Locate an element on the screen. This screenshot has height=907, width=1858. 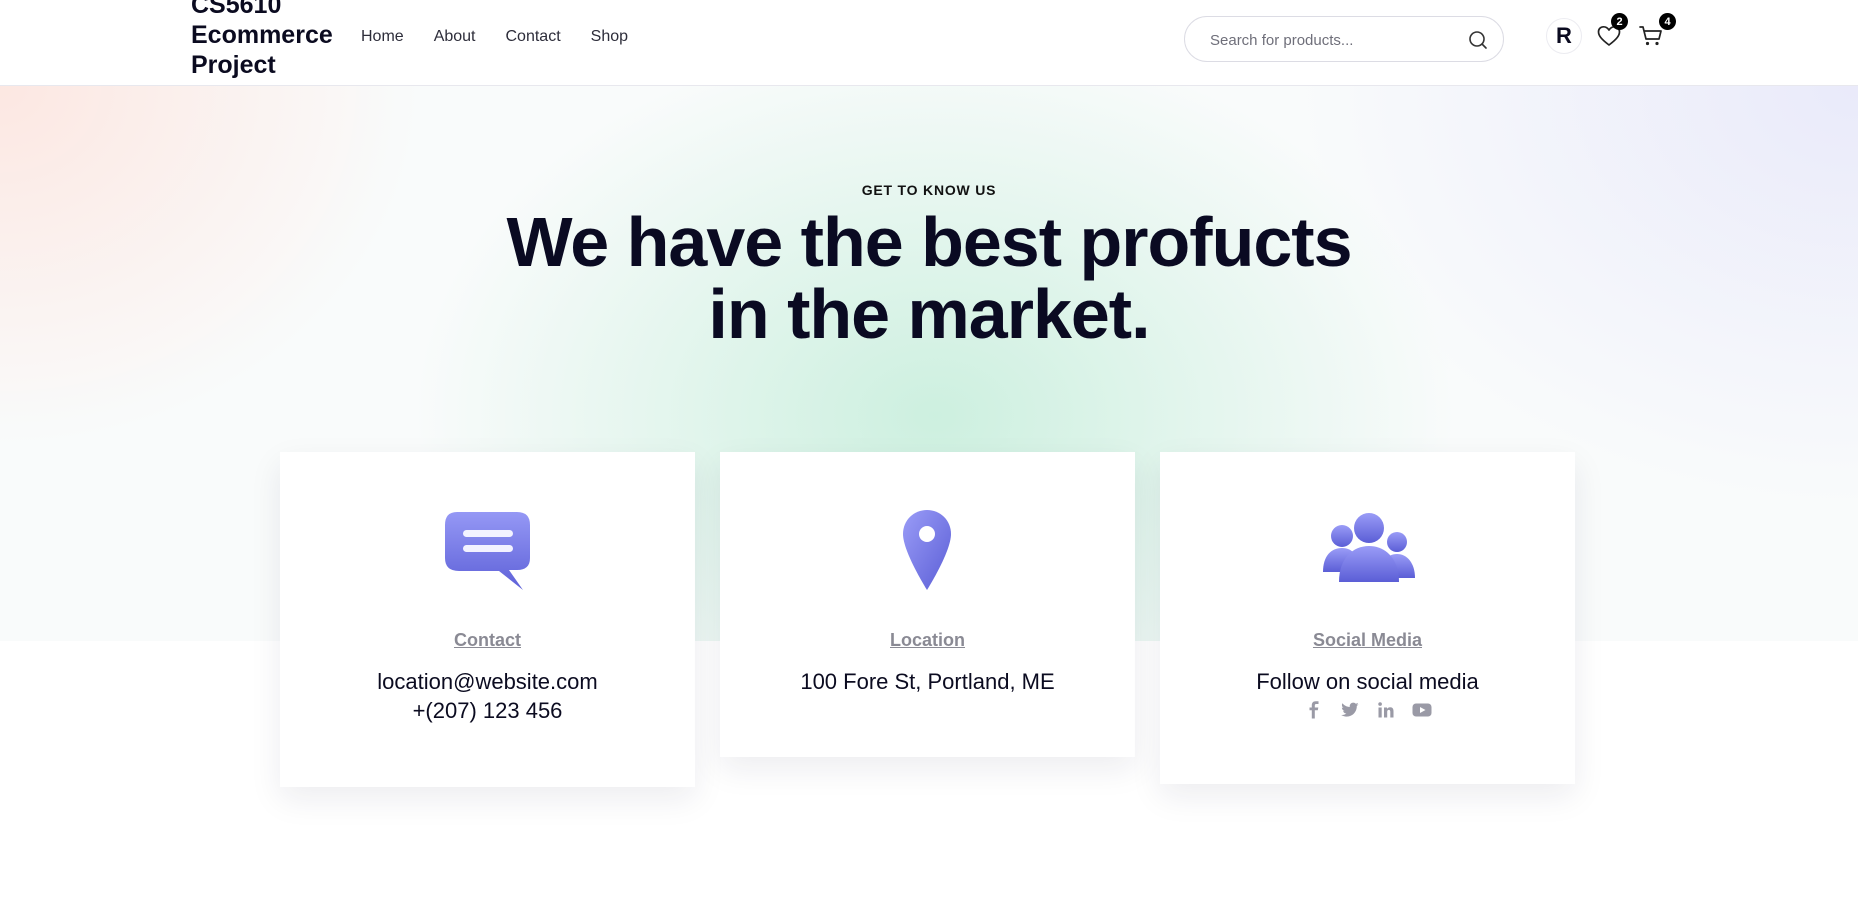
search-icon is located at coordinates (1478, 40).